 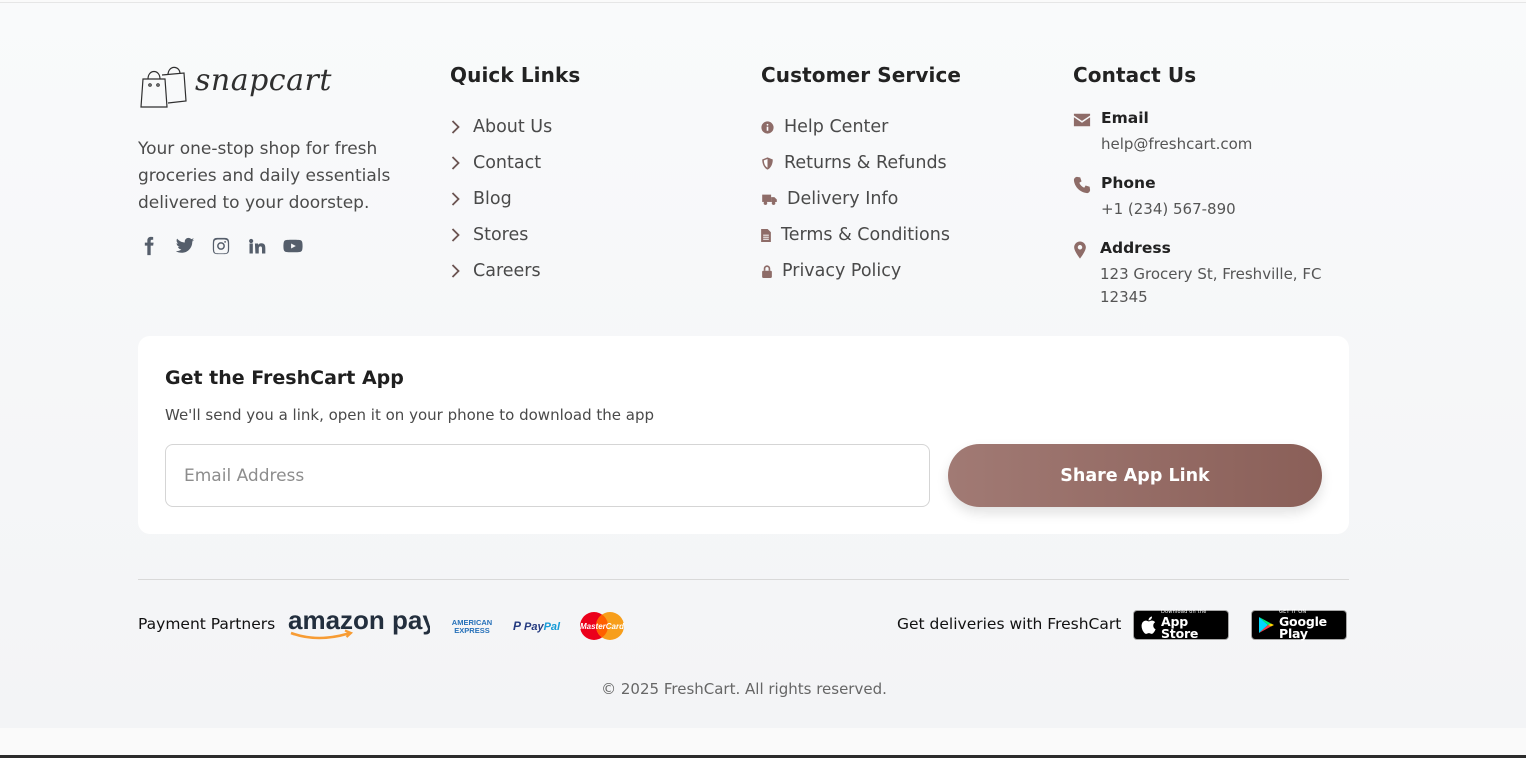 I want to click on social-links, so click(x=228, y=246).